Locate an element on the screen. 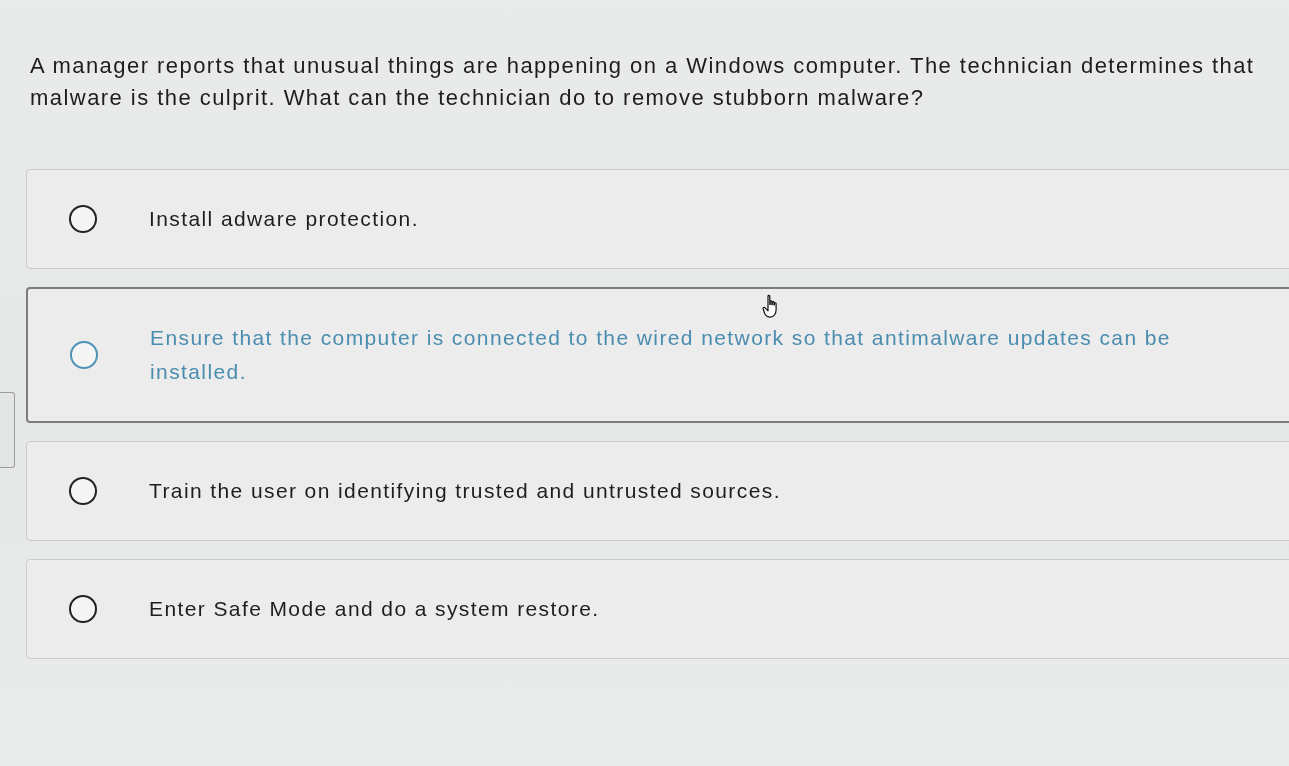  question-text: A manager reports that unusual things are happening on a Windows computer. The technician determines that malware is the culprit. What can the technician do to remove stubborn malware? is located at coordinates (643, 82).